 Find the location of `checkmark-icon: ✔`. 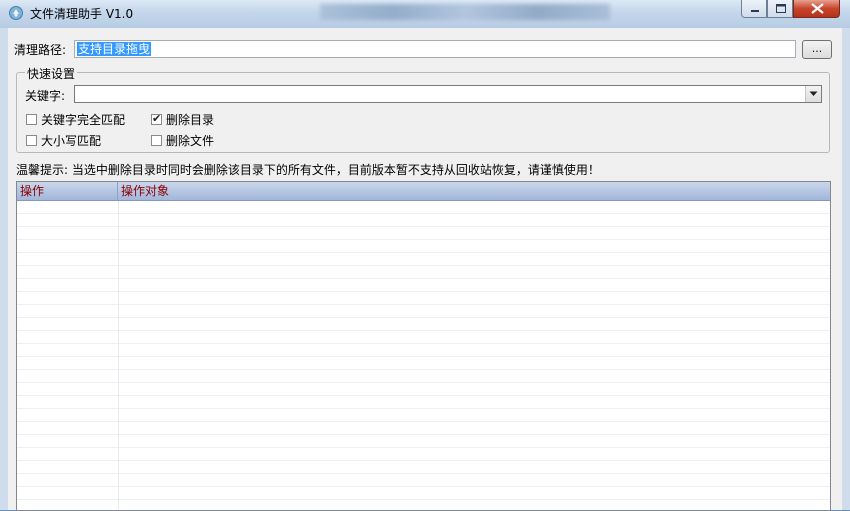

checkmark-icon: ✔ is located at coordinates (157, 118).